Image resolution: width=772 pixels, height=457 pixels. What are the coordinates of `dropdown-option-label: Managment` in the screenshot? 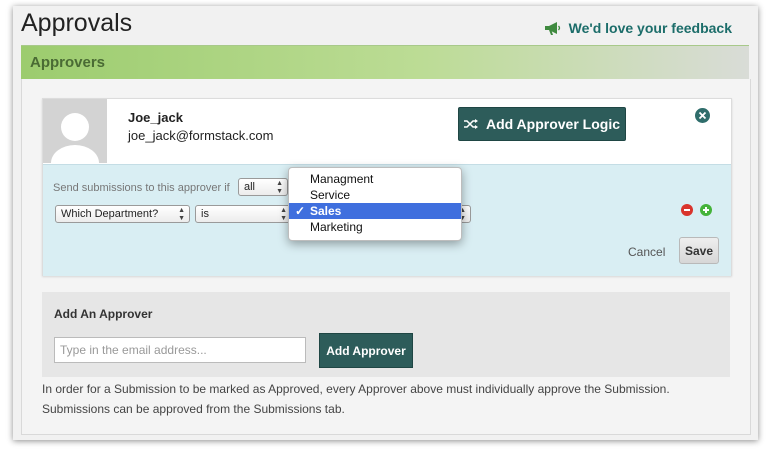 It's located at (342, 179).